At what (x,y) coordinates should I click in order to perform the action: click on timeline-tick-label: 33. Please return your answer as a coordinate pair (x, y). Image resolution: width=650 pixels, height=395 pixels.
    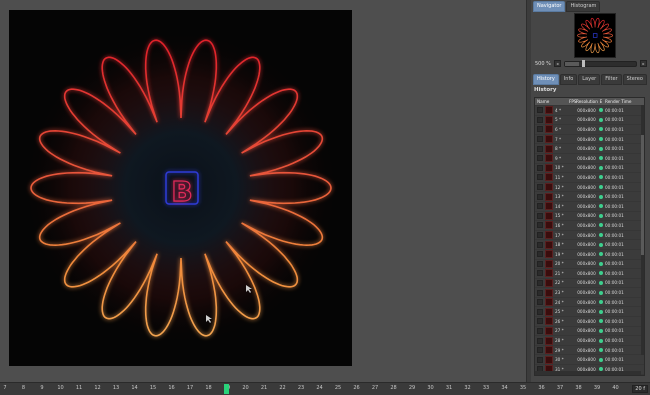
    Looking at the image, I should click on (486, 388).